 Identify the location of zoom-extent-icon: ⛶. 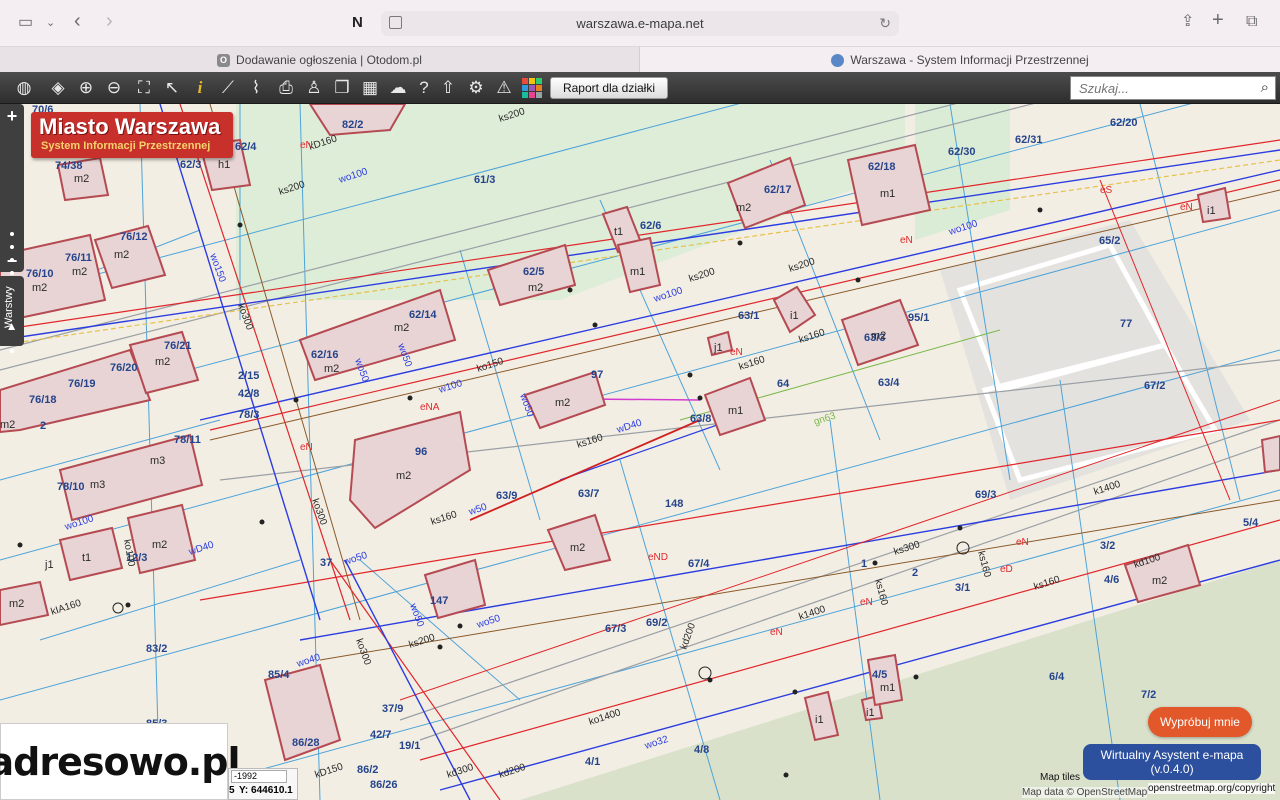
(144, 88).